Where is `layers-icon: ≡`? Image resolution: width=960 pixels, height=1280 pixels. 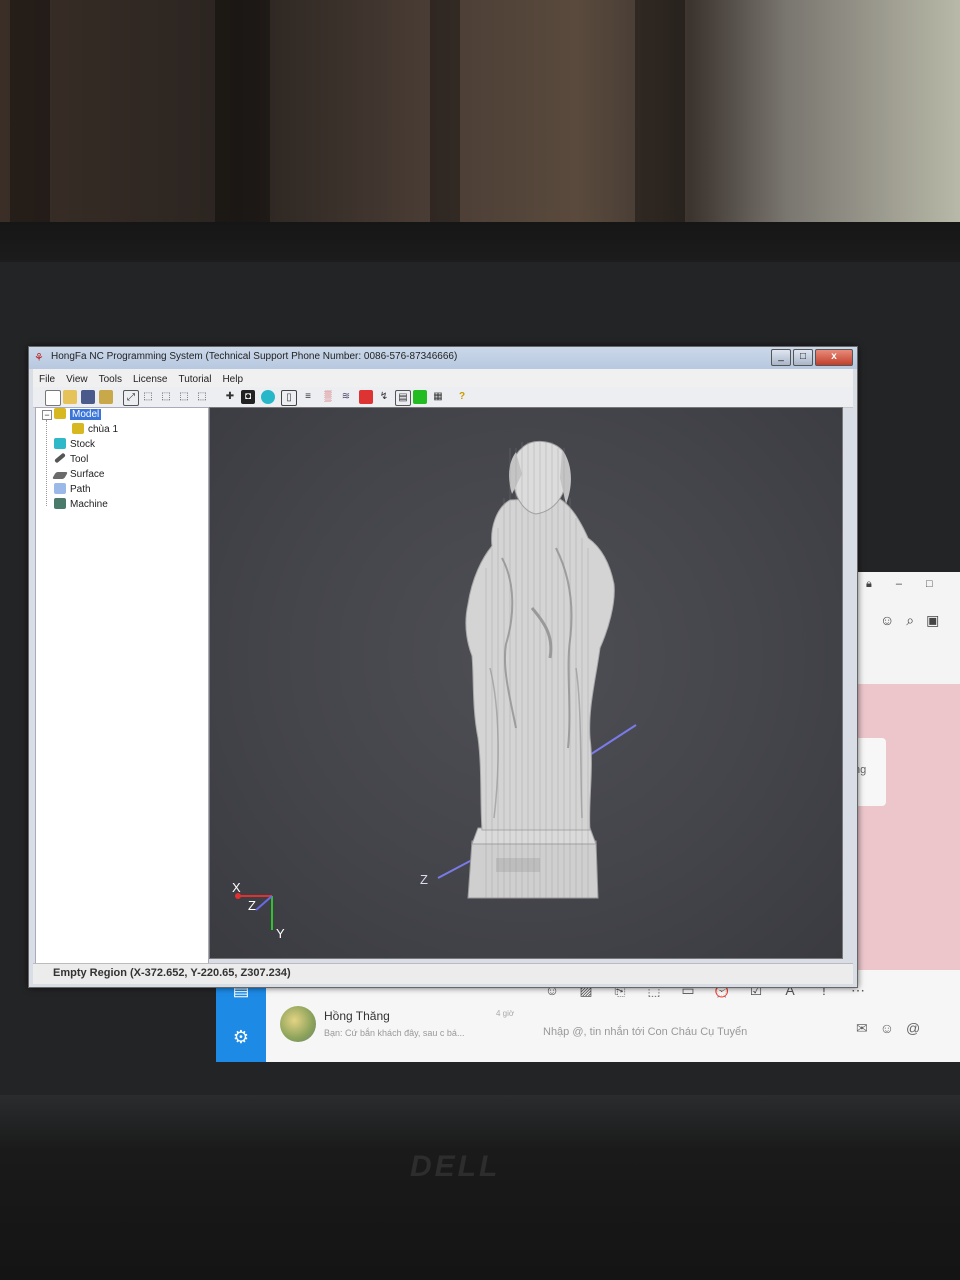
layers-icon: ≡ is located at coordinates (308, 397).